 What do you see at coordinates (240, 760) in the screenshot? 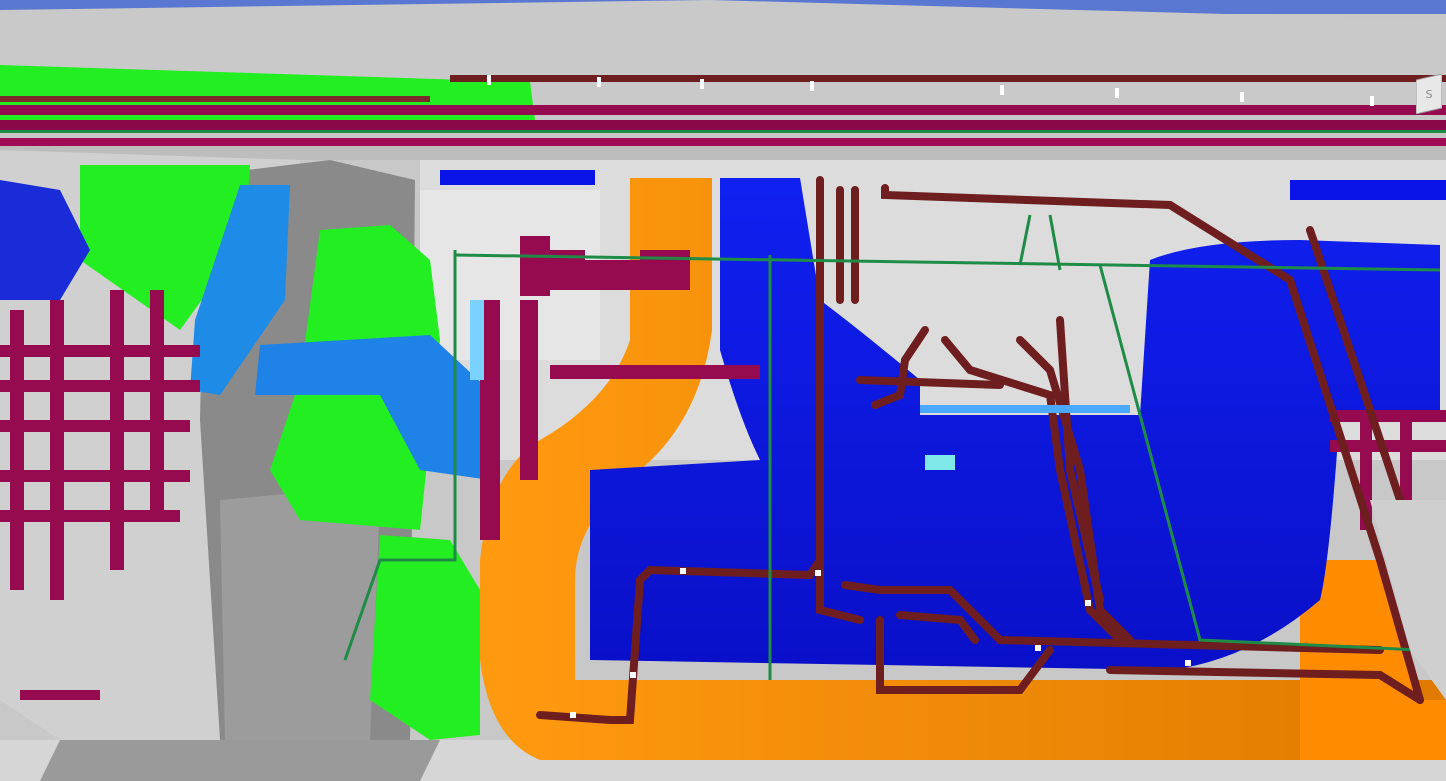
I see `floor-dark` at bounding box center [240, 760].